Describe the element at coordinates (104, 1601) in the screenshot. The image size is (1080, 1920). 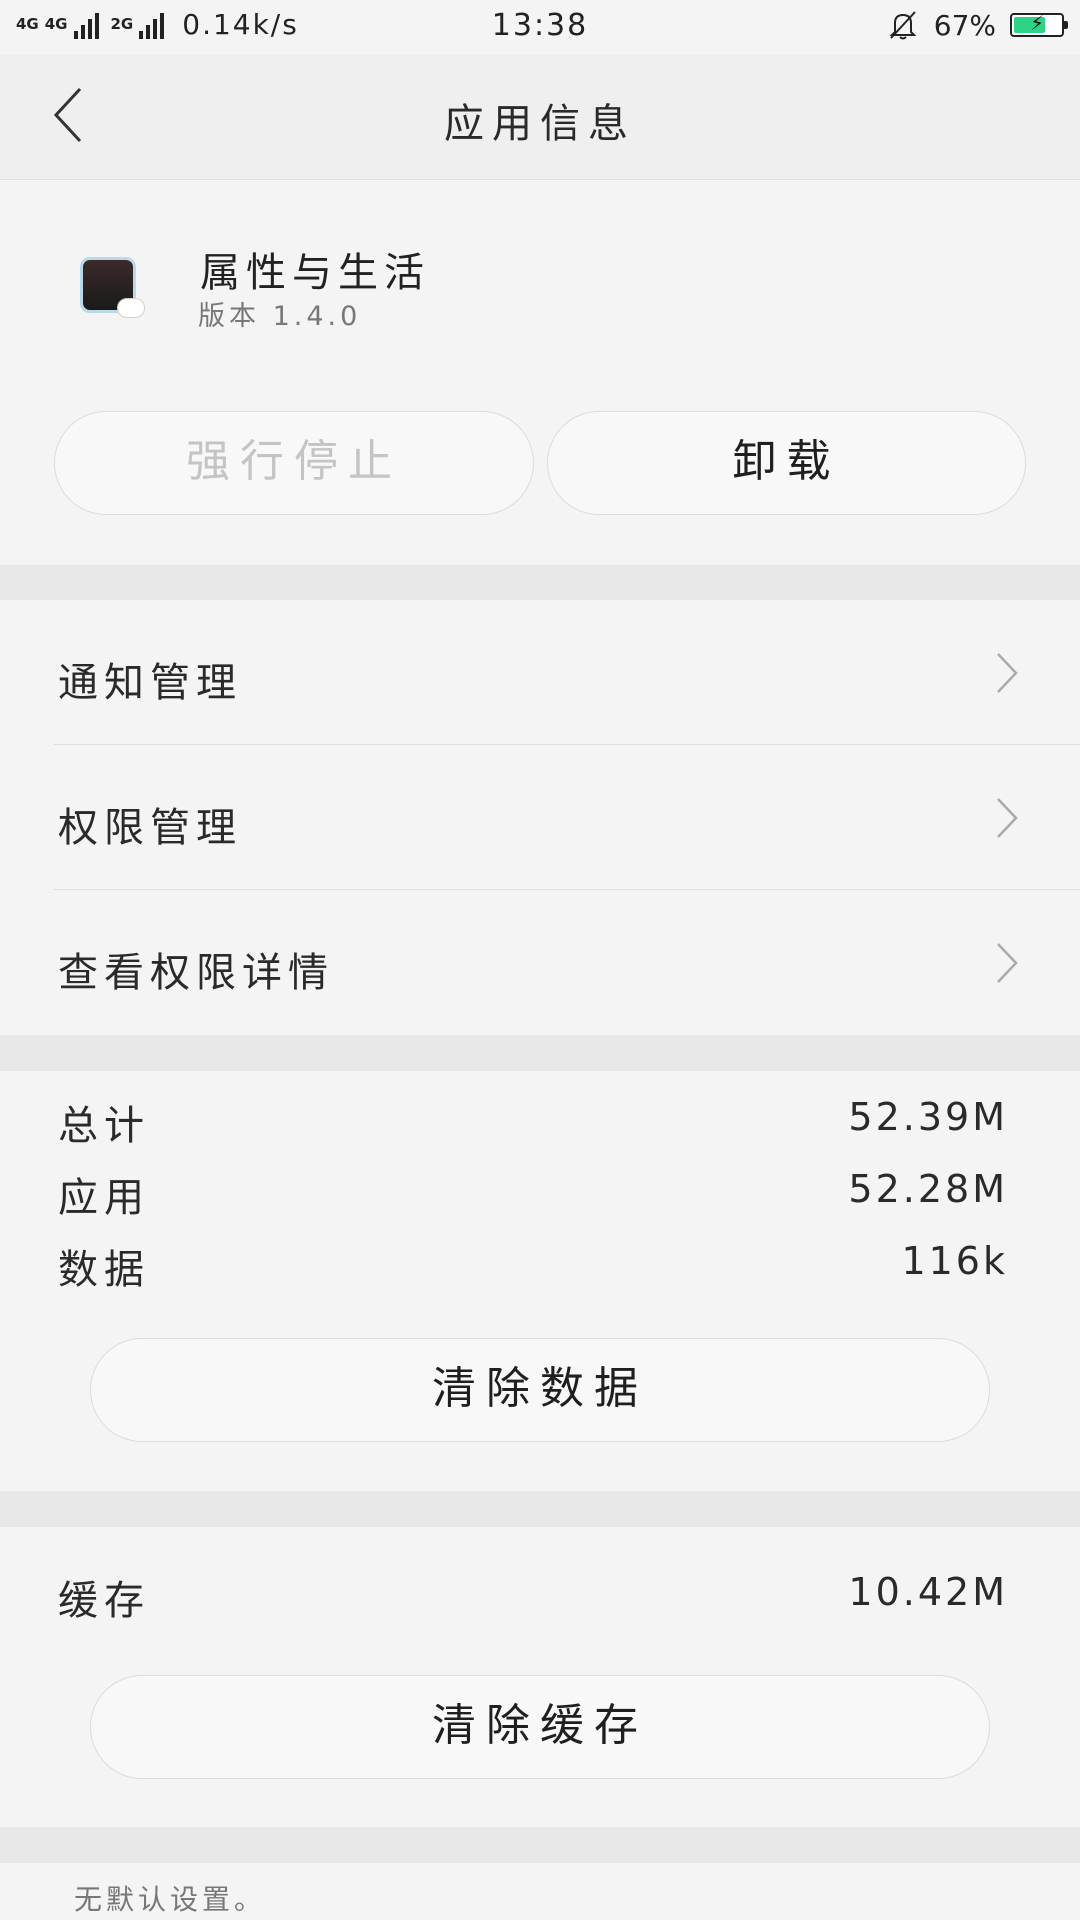
I see `cache-label: 缓存` at that location.